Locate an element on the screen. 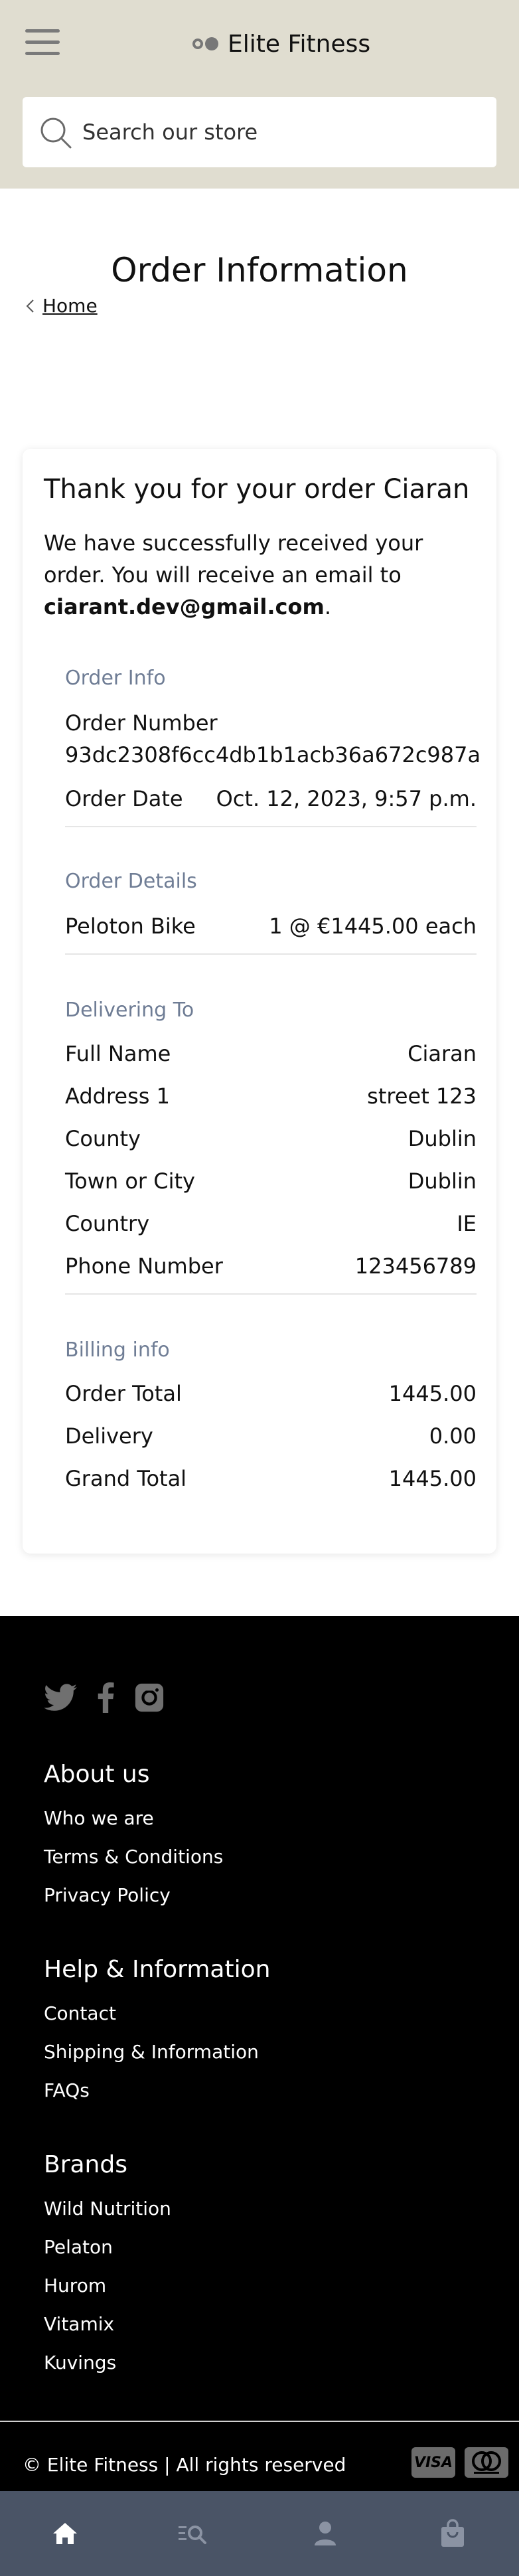  footer-link: Contact is located at coordinates (80, 2013).